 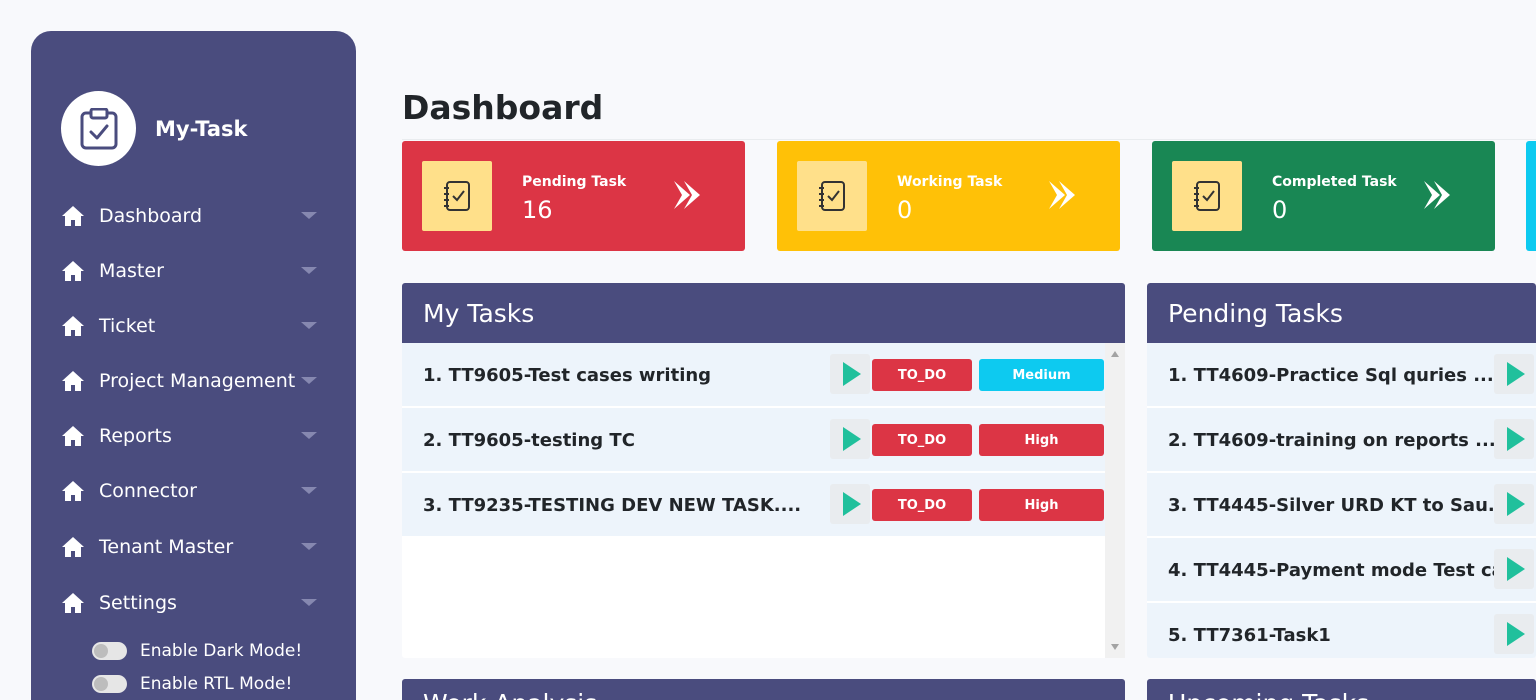 What do you see at coordinates (1115, 354) in the screenshot?
I see `scroll-up-icon` at bounding box center [1115, 354].